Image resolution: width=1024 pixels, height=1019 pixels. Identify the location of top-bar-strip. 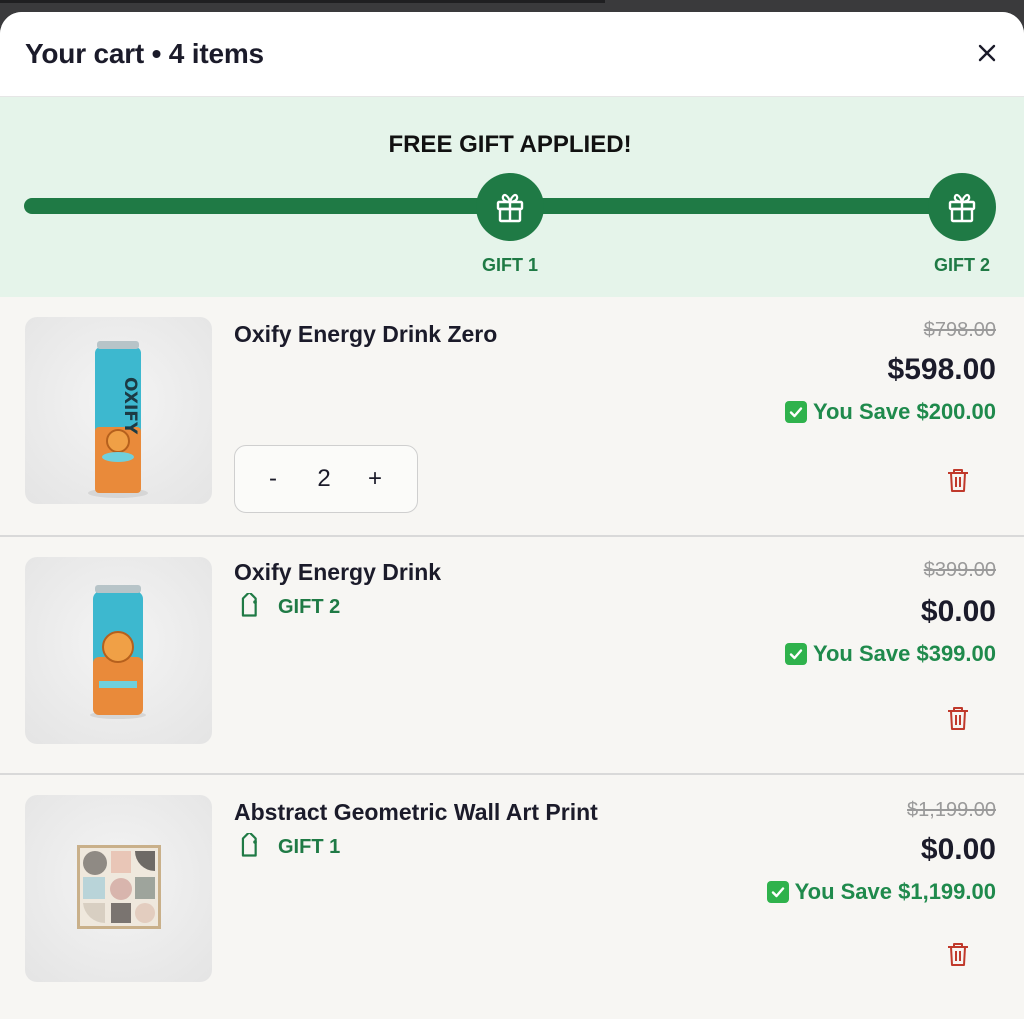
(302, 1).